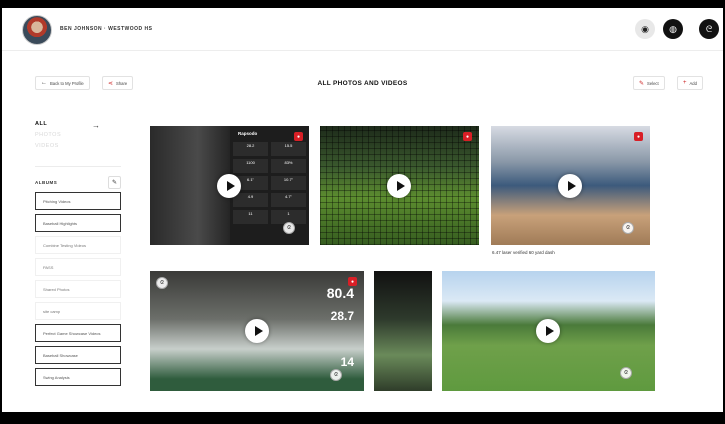 Image resolution: width=725 pixels, height=424 pixels. I want to click on media-tile: 80.4 28.7 14 ᘓ ● ᘓ, so click(257, 331).